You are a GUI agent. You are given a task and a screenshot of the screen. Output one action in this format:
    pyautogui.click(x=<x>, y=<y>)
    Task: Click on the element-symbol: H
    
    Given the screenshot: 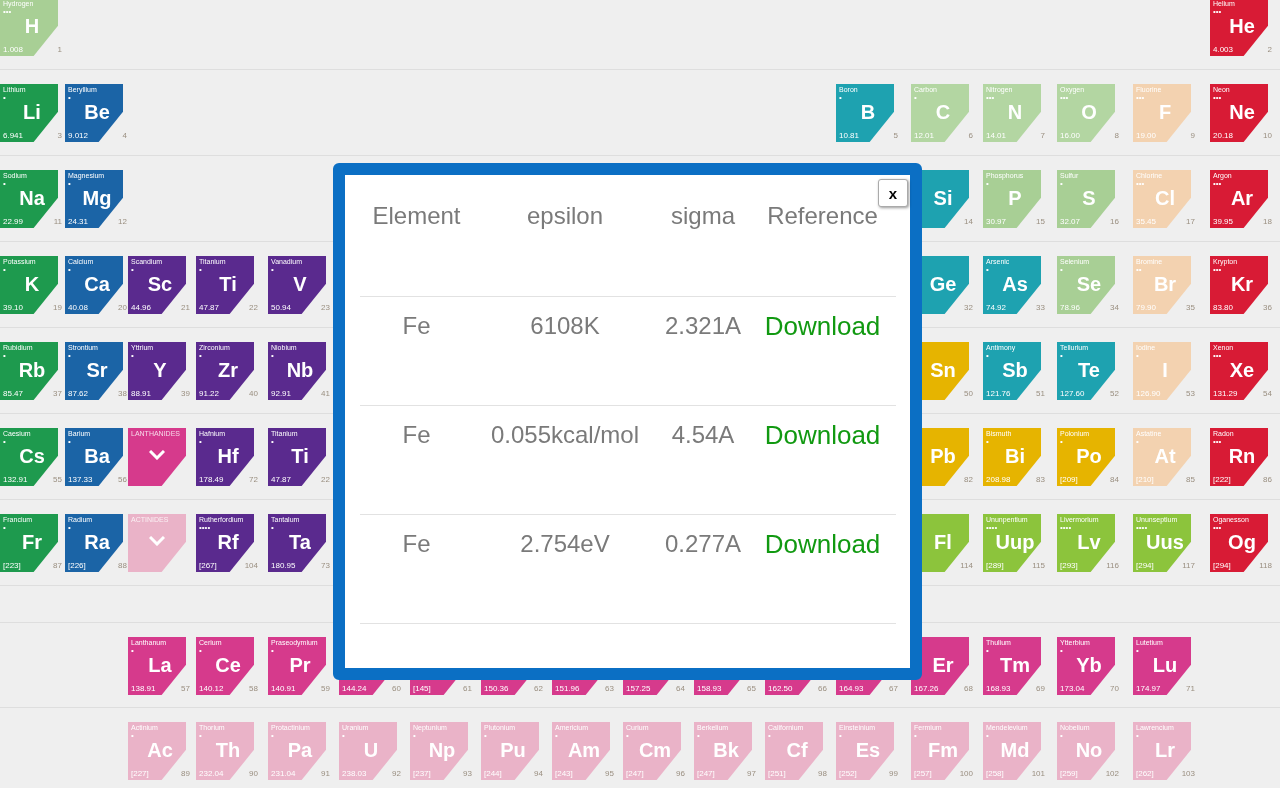 What is the action you would take?
    pyautogui.click(x=32, y=26)
    